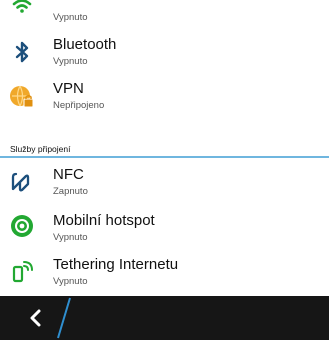 The height and width of the screenshot is (340, 329). What do you see at coordinates (22, 226) in the screenshot?
I see `hotspot-icon` at bounding box center [22, 226].